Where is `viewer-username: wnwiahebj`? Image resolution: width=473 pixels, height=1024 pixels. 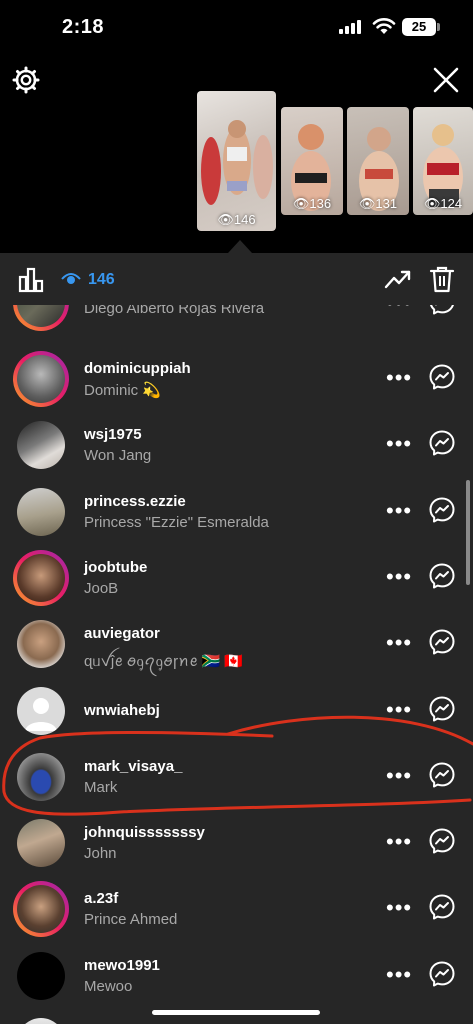
viewer-username: wnwiahebj is located at coordinates (122, 710).